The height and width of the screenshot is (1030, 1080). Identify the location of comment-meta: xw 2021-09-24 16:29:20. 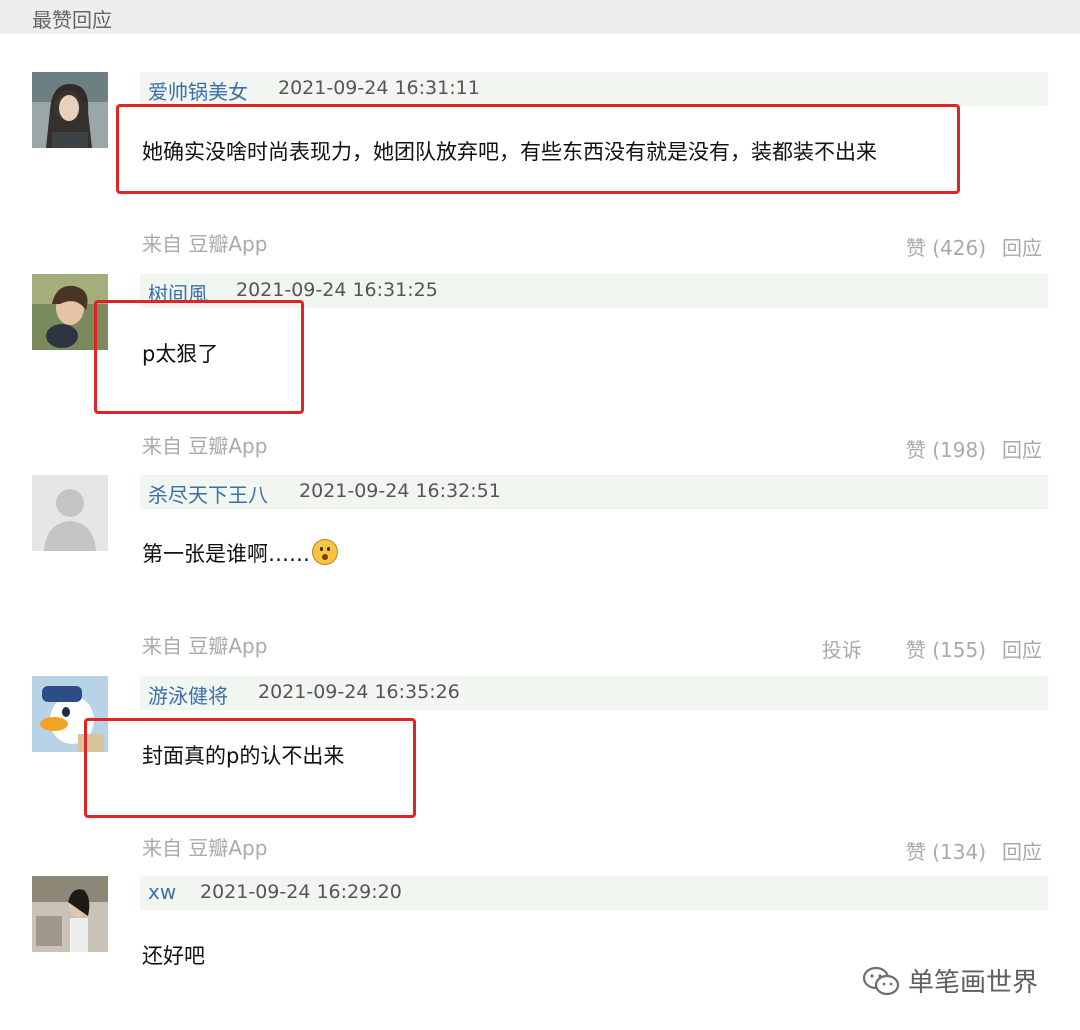
(594, 893).